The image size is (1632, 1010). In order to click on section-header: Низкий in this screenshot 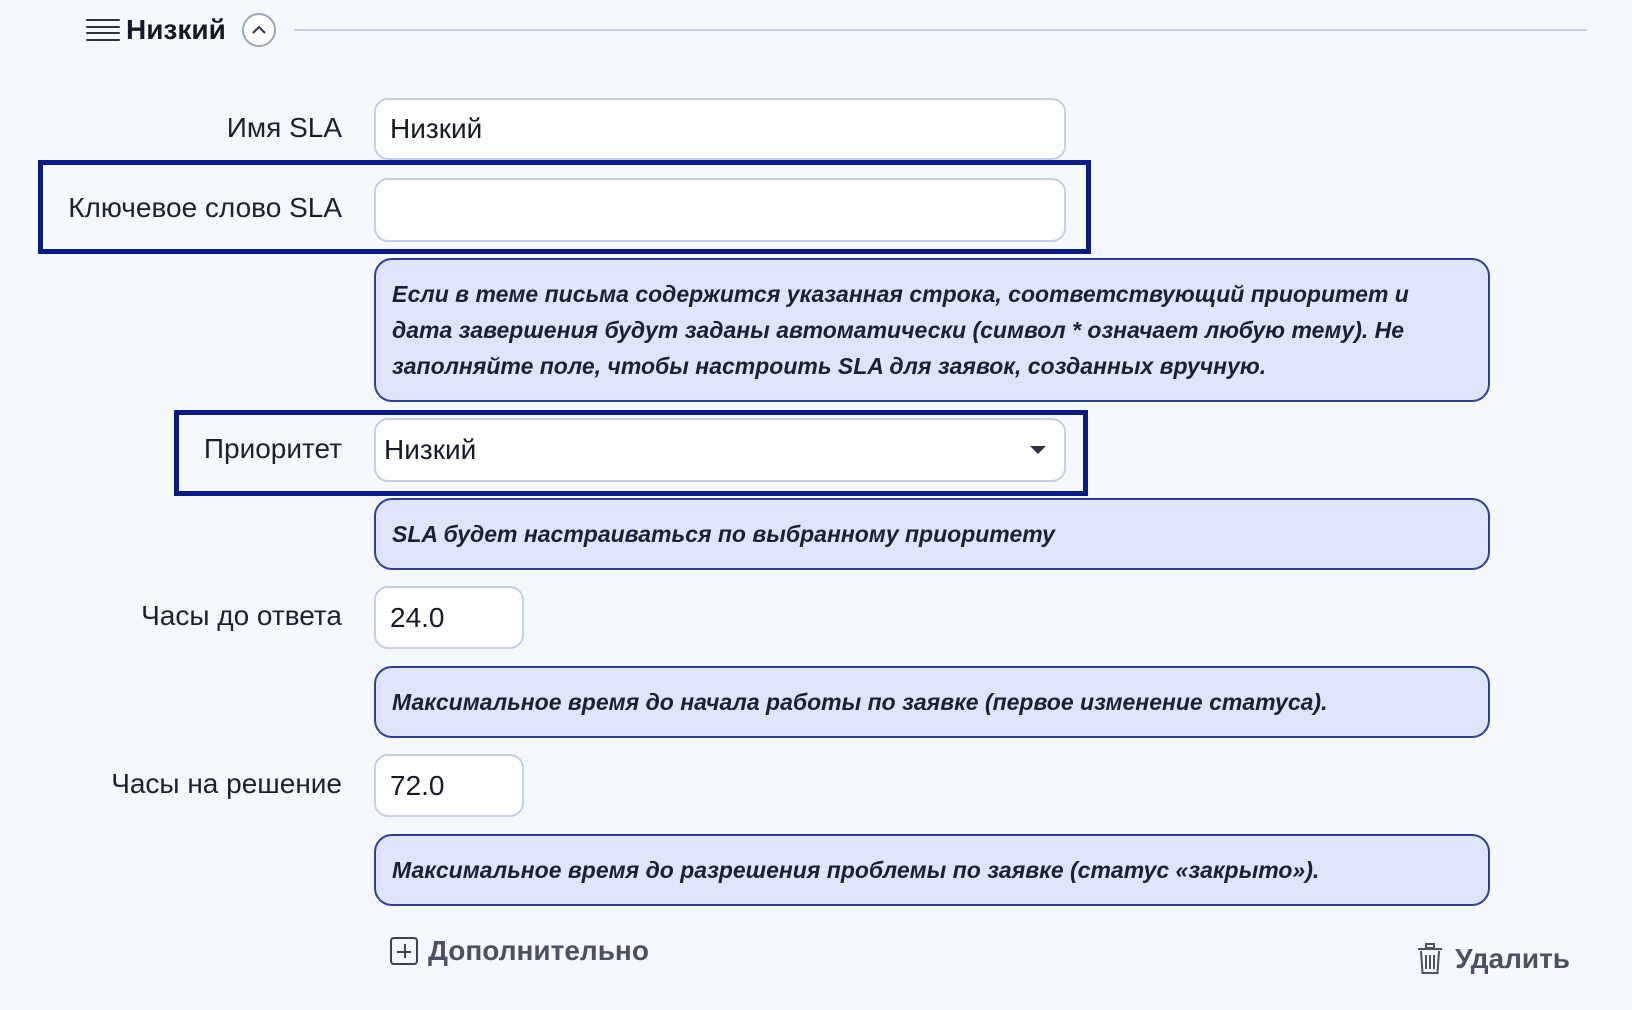, I will do `click(836, 30)`.